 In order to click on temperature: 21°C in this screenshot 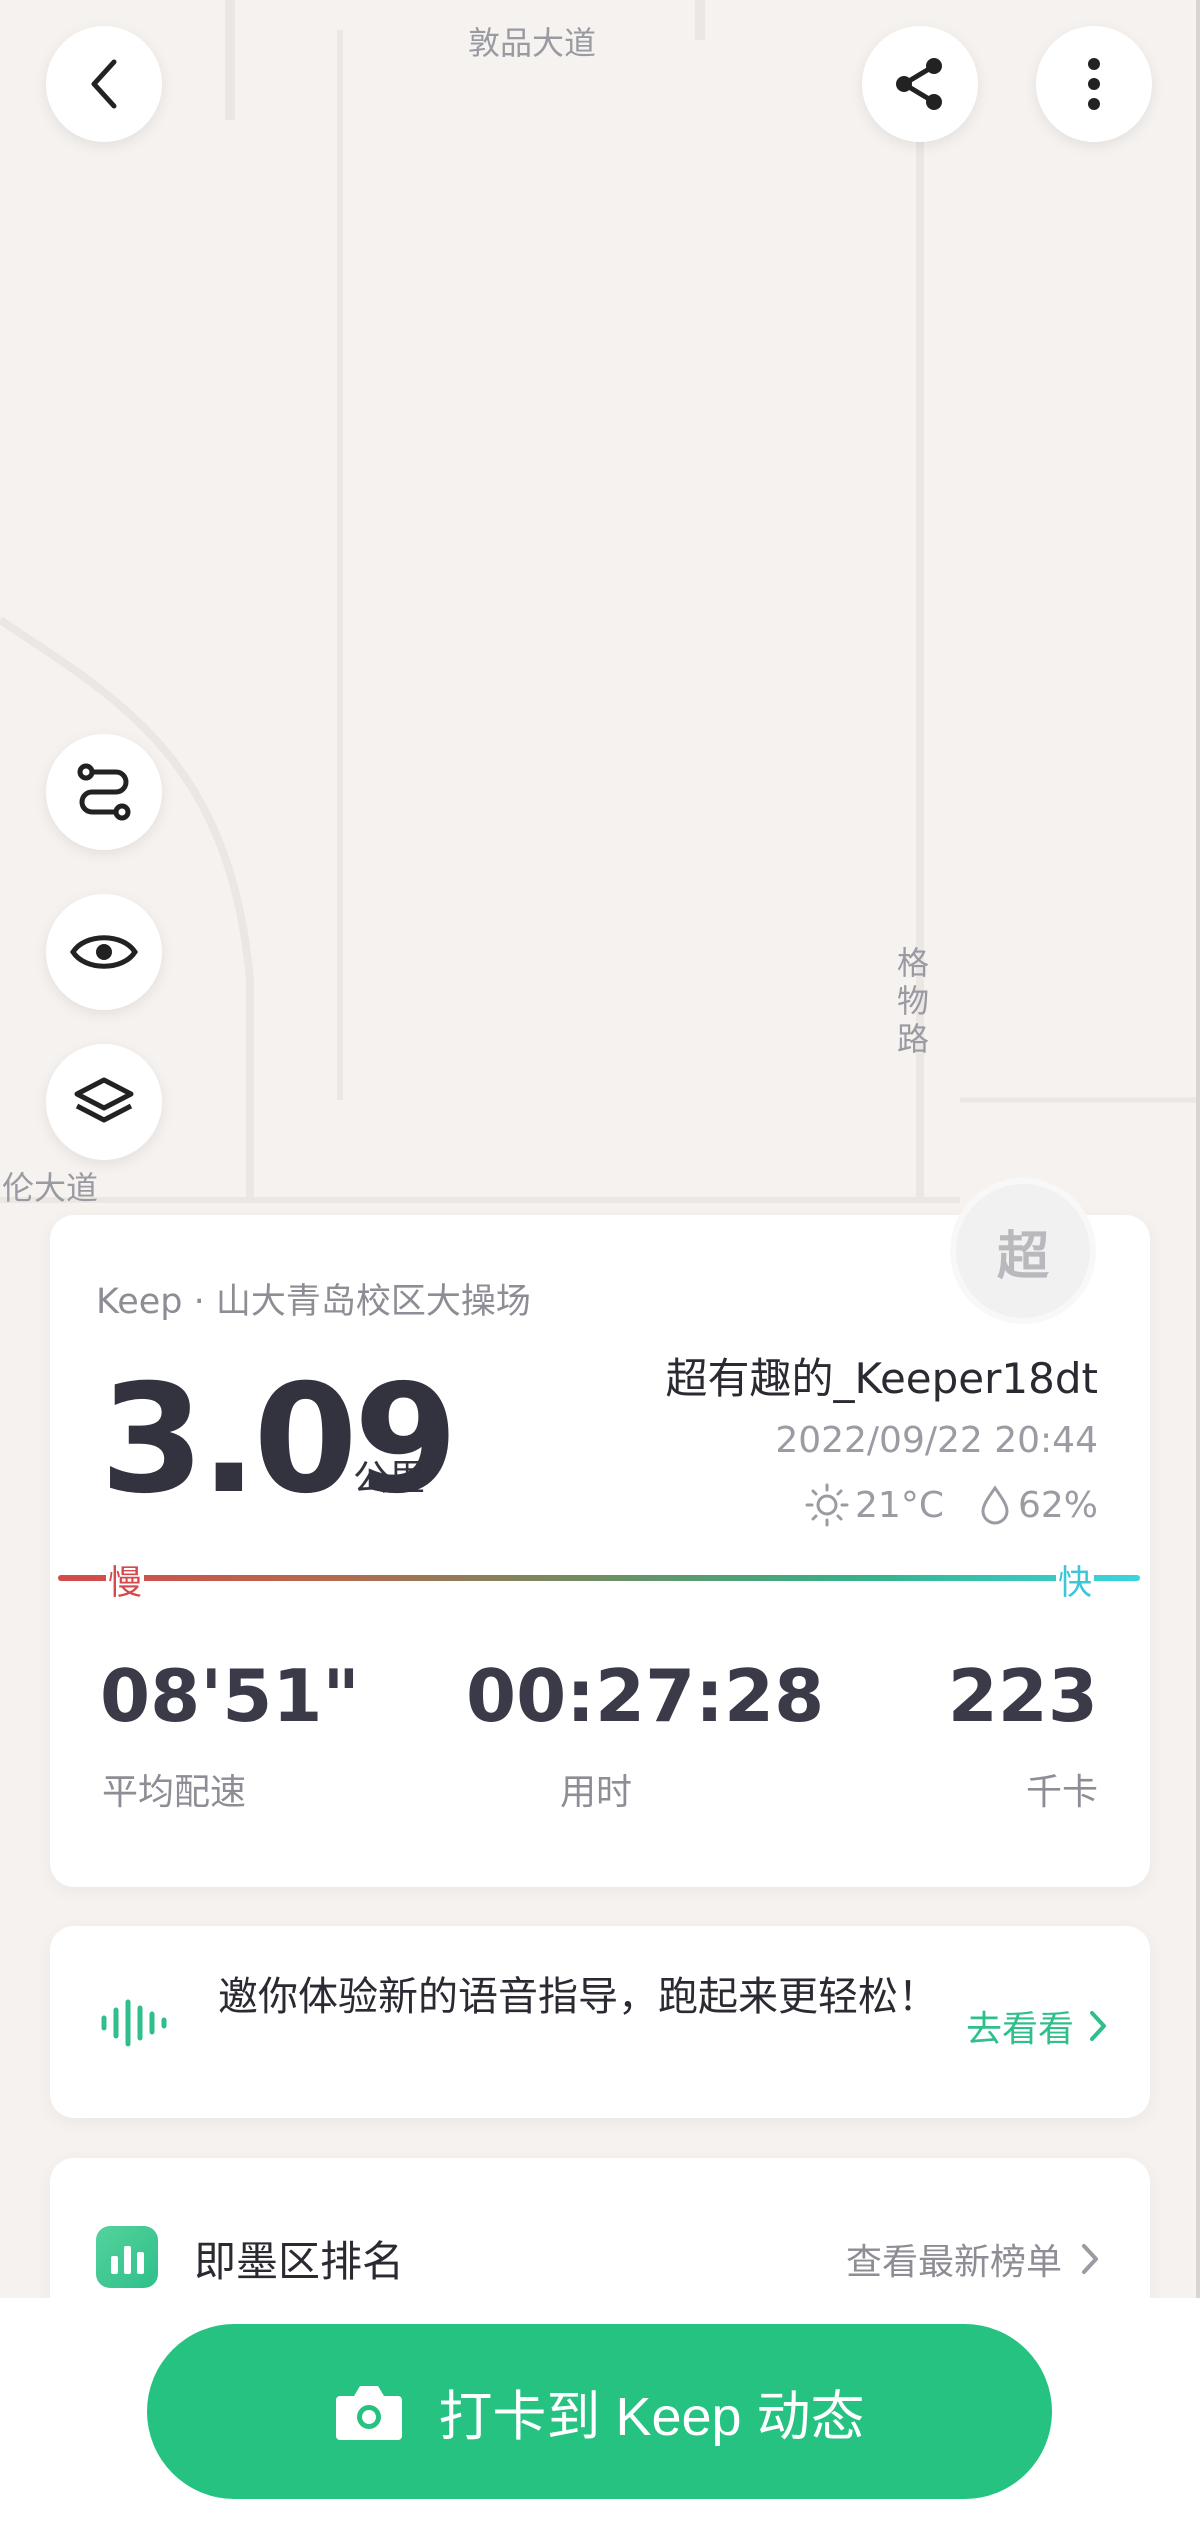, I will do `click(899, 1505)`.